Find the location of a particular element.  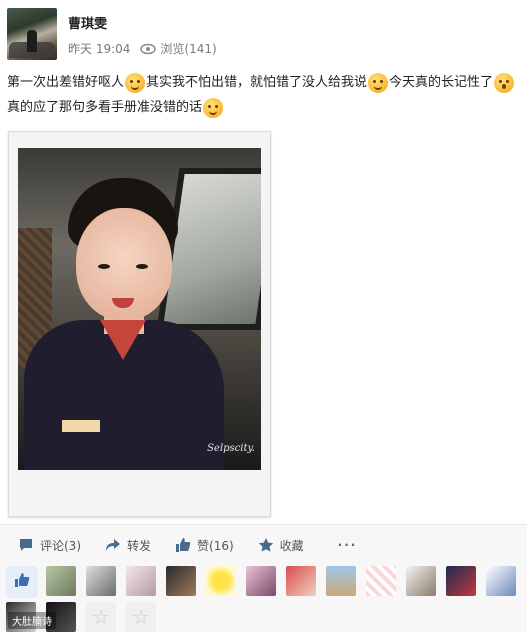

action-bar: 评论(3) 转发 赞(16) 收藏 ··· is located at coordinates (263, 545).